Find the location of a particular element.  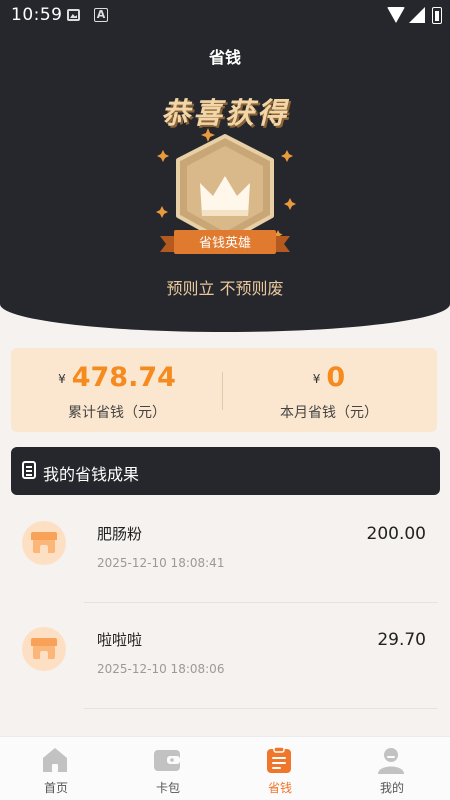

tab-label: 首页 is located at coordinates (55, 788).